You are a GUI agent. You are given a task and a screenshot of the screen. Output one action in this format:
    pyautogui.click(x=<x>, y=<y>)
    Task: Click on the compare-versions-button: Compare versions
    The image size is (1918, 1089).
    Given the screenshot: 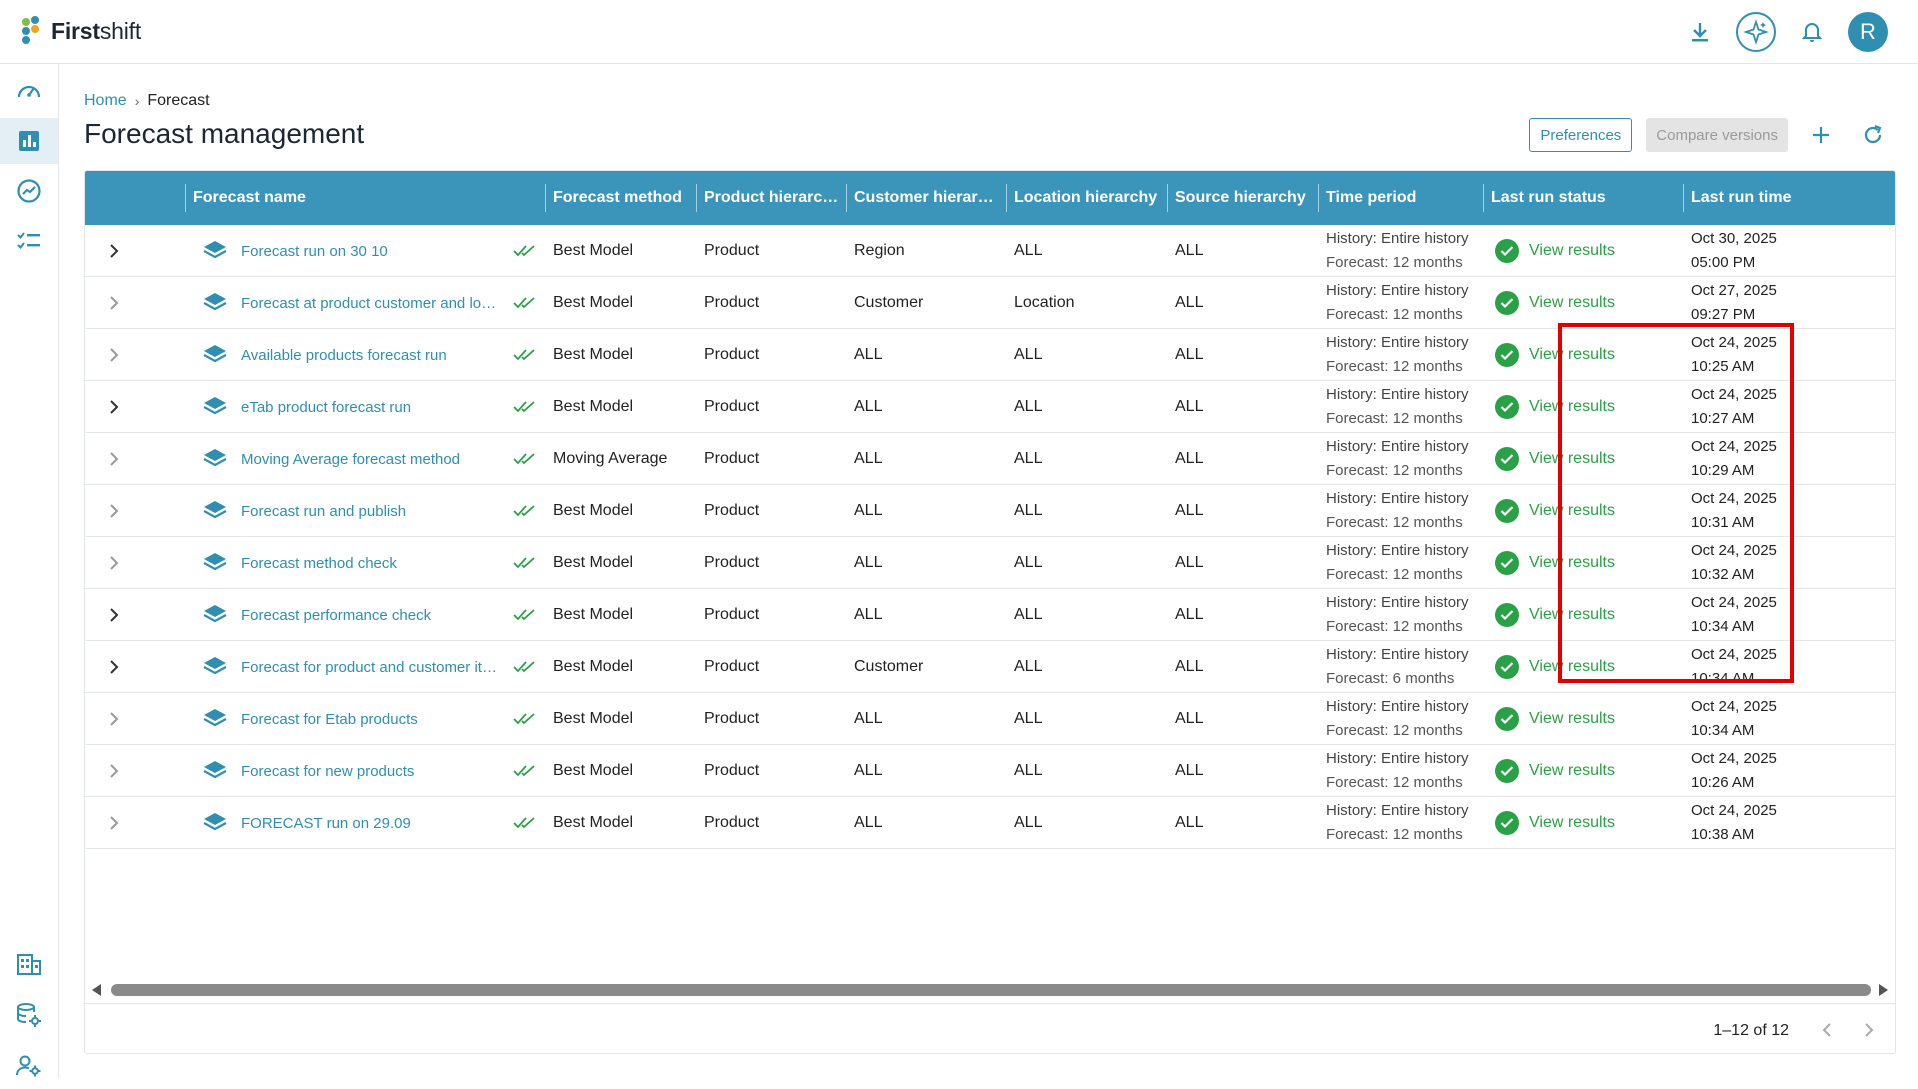 What is the action you would take?
    pyautogui.click(x=1717, y=135)
    